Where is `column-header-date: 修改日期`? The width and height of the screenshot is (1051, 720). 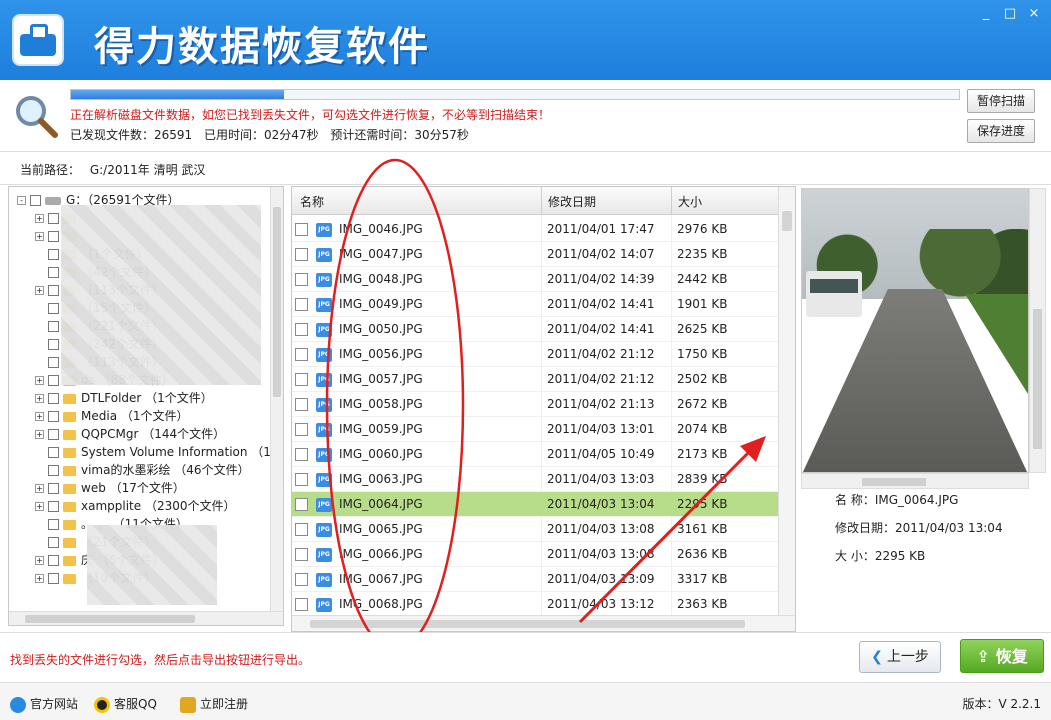
column-header-date: 修改日期 is located at coordinates (572, 201).